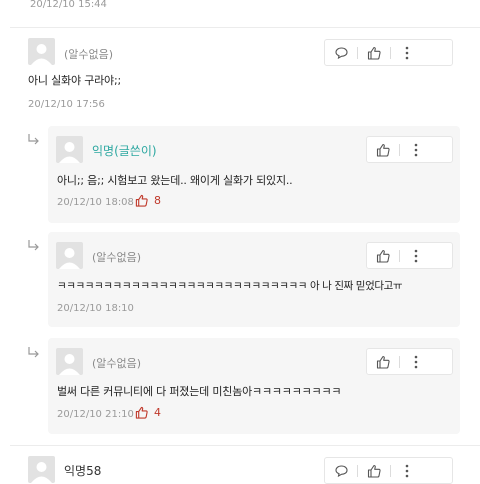 The width and height of the screenshot is (480, 484). I want to click on reply-author-op: 익명(글쓴이), so click(124, 150).